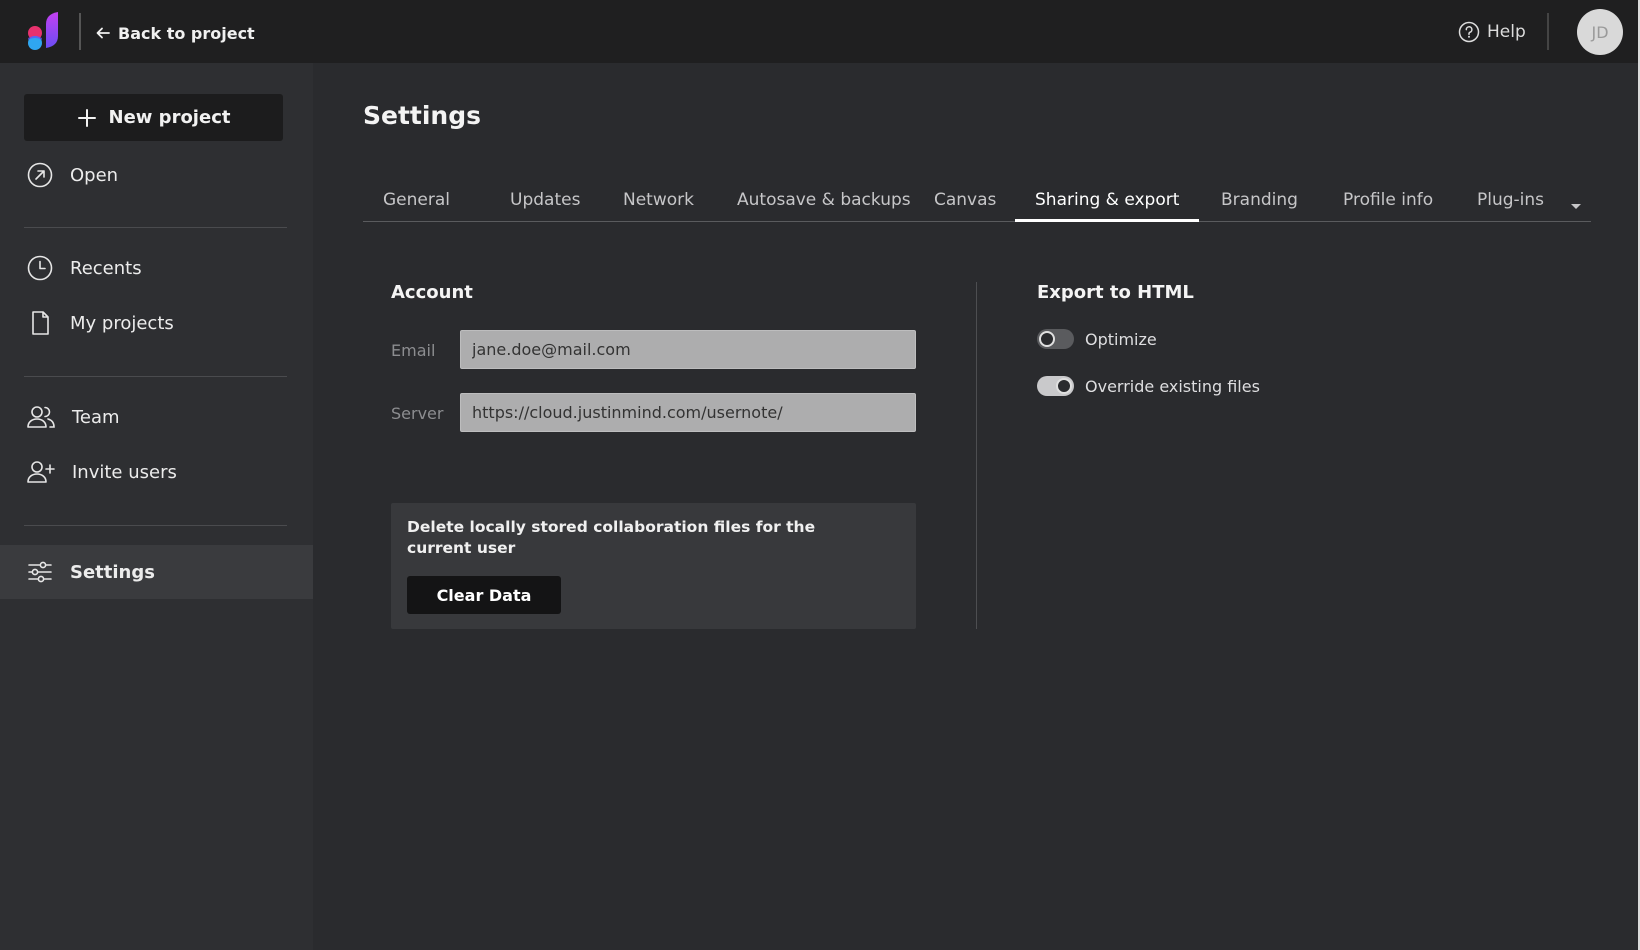 This screenshot has height=950, width=1640. What do you see at coordinates (1107, 200) in the screenshot?
I see `tab-sharing-export: Sharing & export` at bounding box center [1107, 200].